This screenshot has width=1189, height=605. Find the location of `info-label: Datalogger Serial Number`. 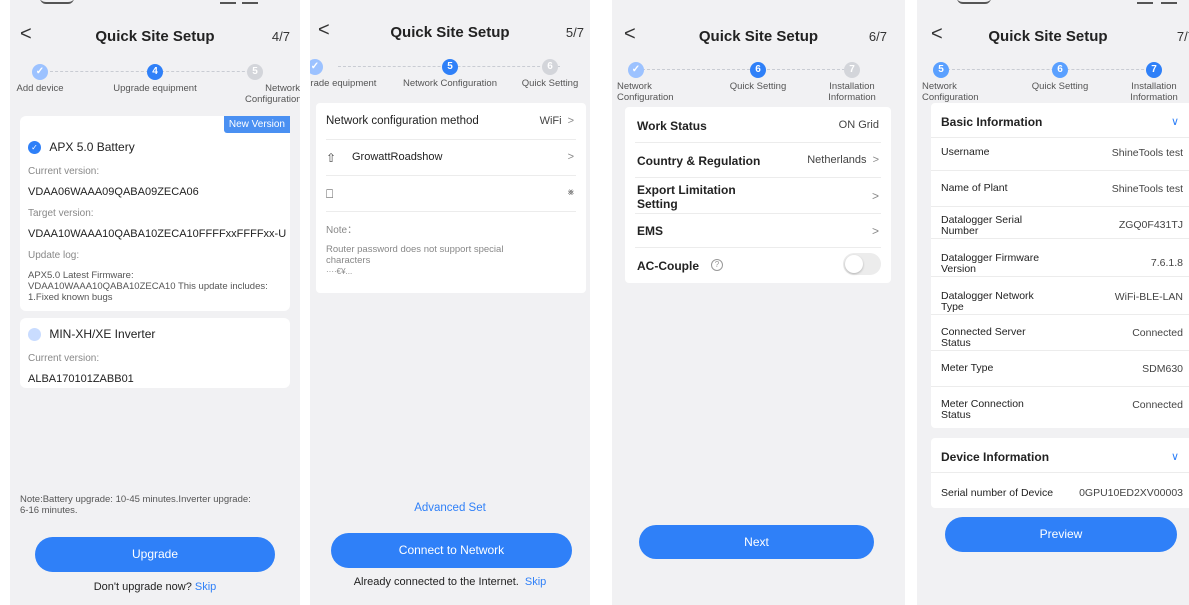

info-label: Datalogger Serial Number is located at coordinates (982, 225).